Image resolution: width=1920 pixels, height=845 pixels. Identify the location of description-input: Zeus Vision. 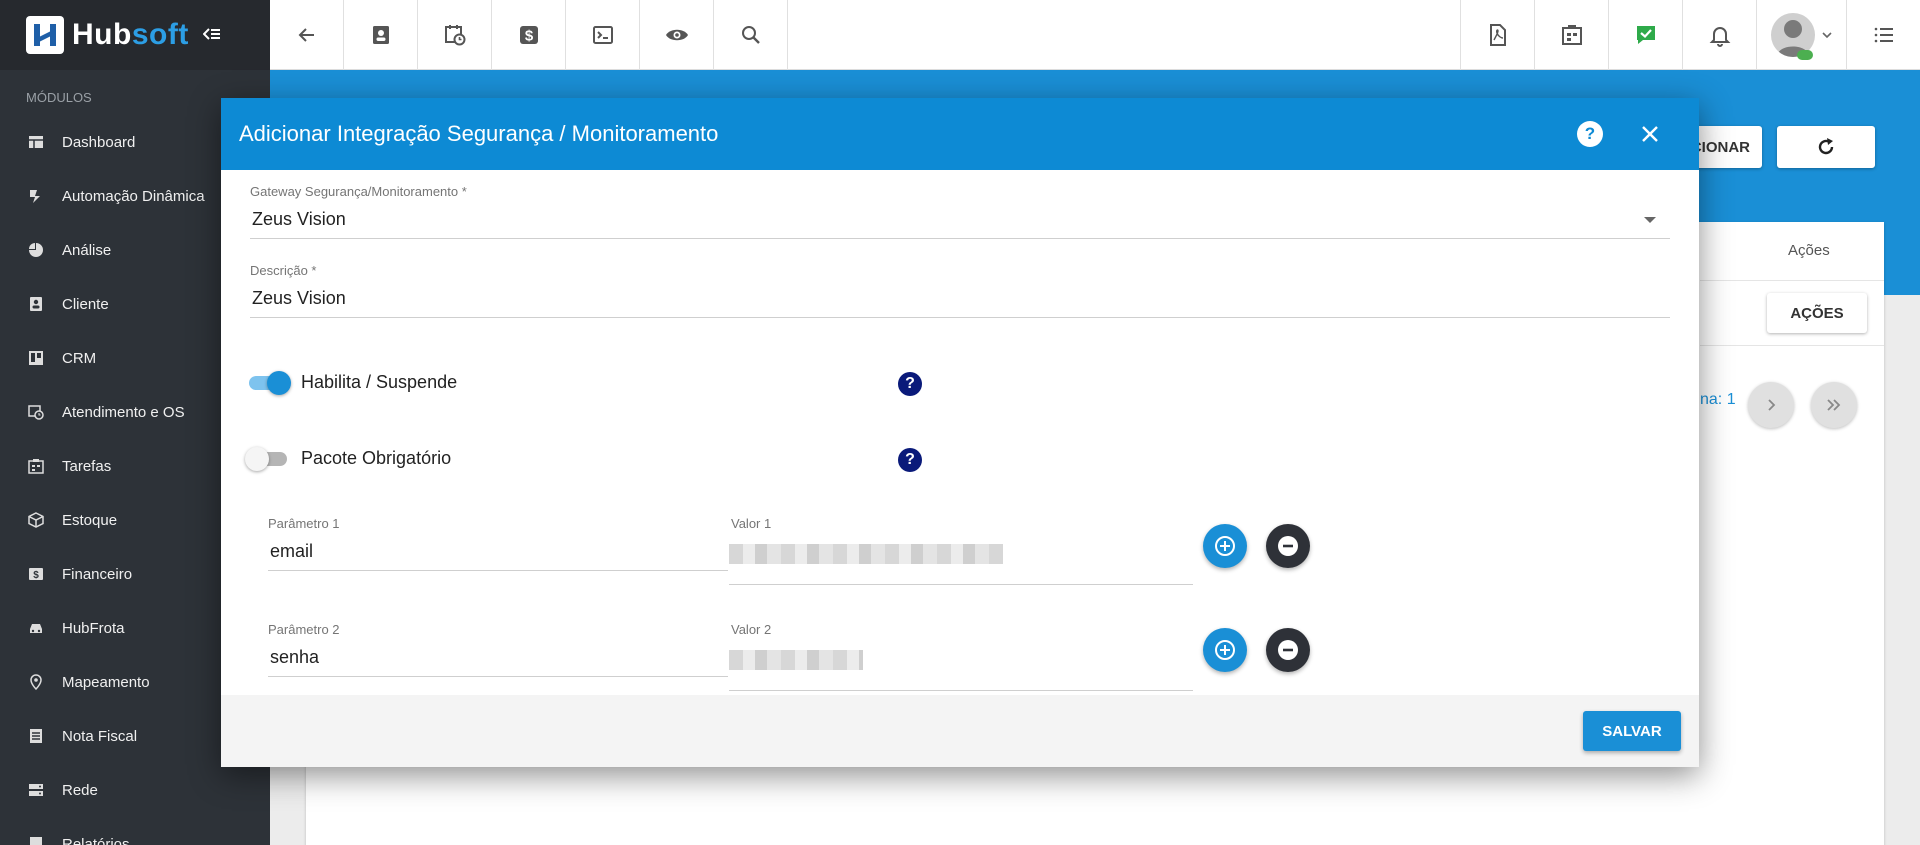
(960, 303).